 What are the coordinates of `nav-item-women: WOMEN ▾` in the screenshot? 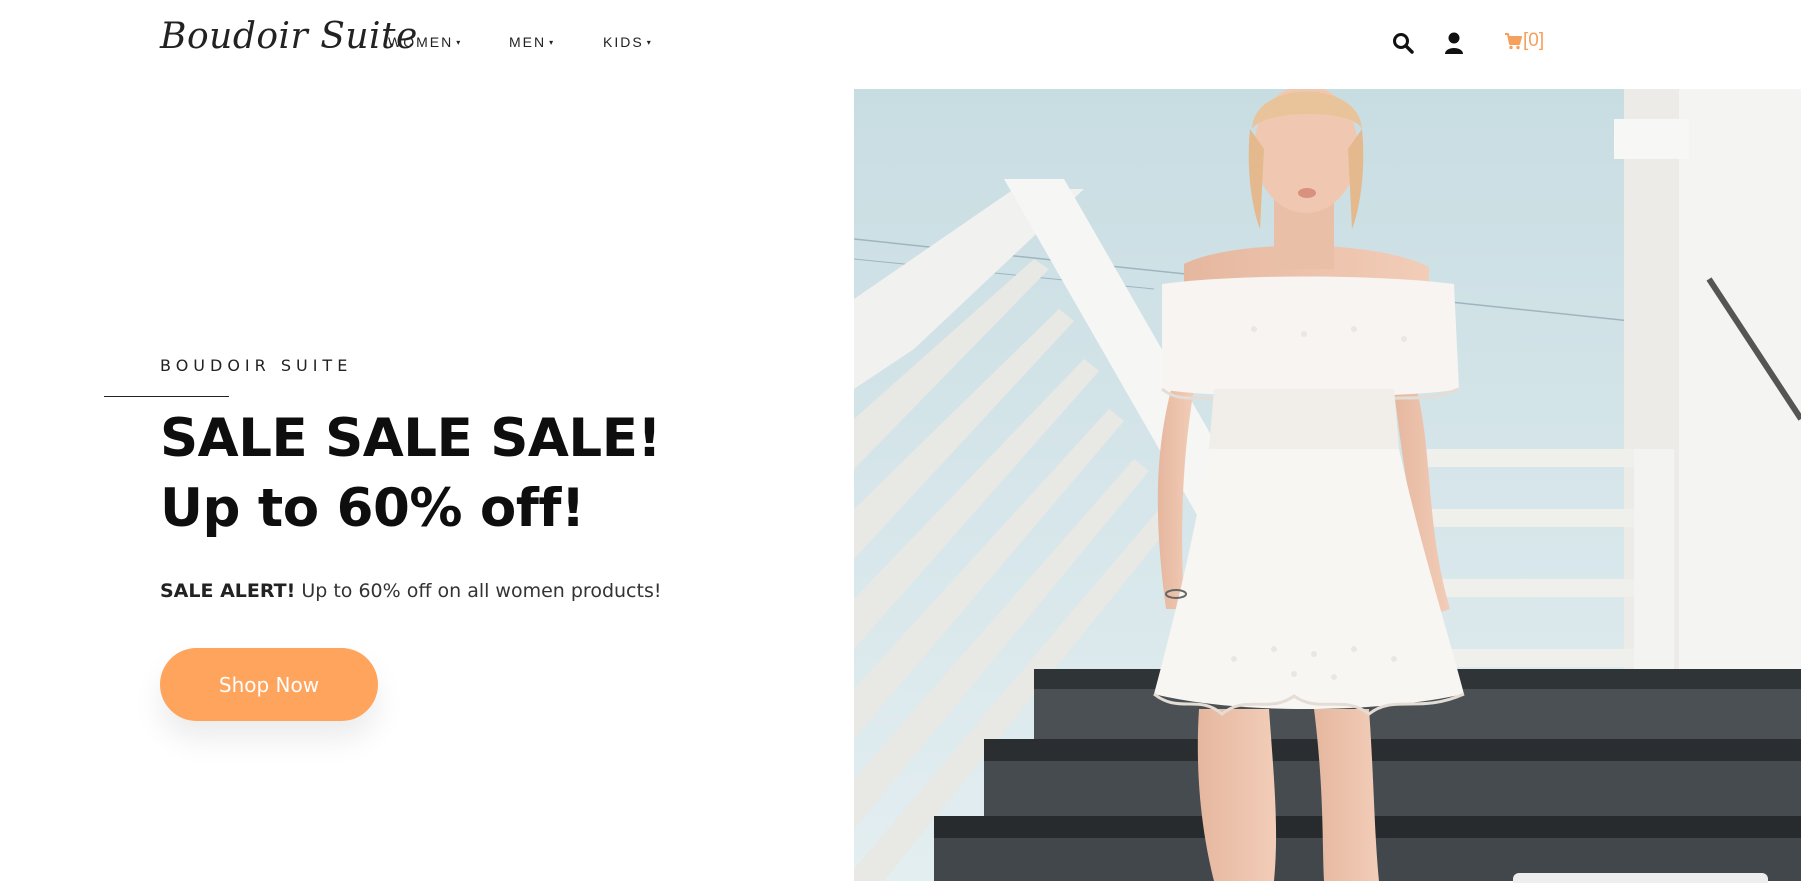 It's located at (424, 42).